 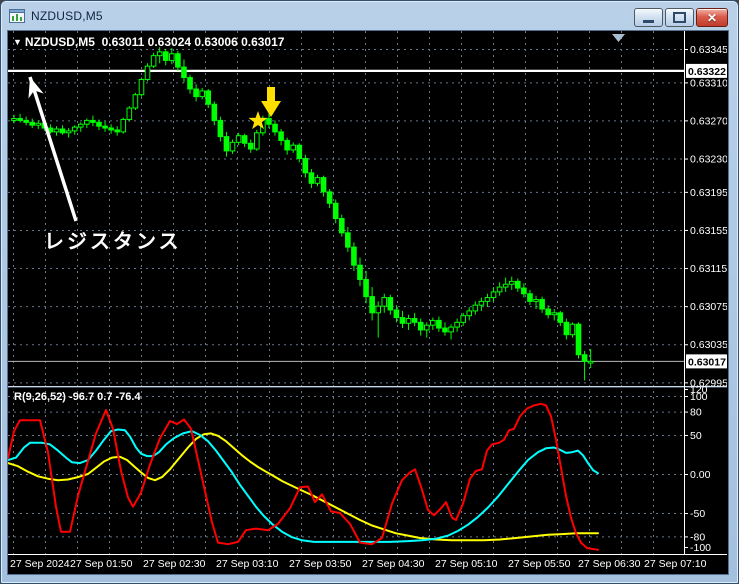 What do you see at coordinates (466, 564) in the screenshot?
I see `time-axis-label: 27 Sep 05:10` at bounding box center [466, 564].